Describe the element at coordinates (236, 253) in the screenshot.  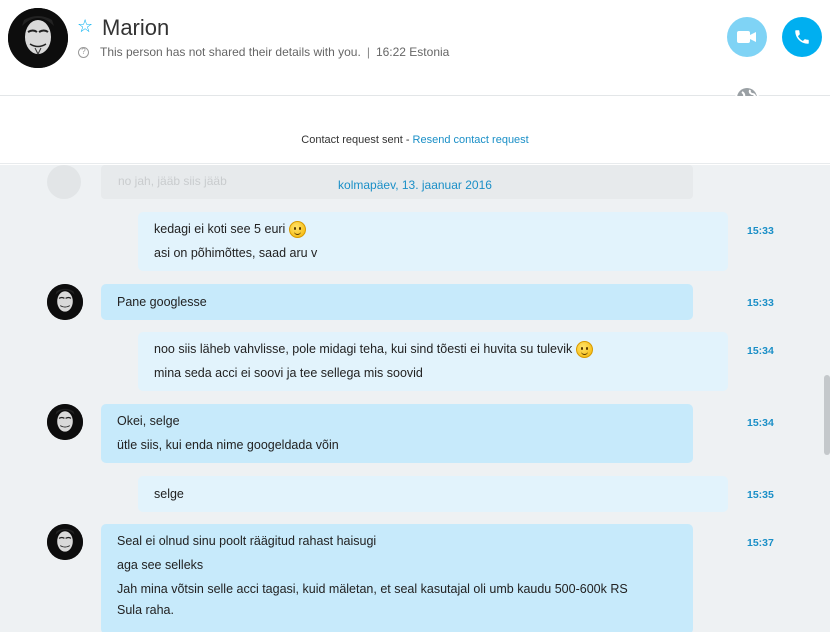
I see `message-text: asi on põhimõttes, saad aru v` at that location.